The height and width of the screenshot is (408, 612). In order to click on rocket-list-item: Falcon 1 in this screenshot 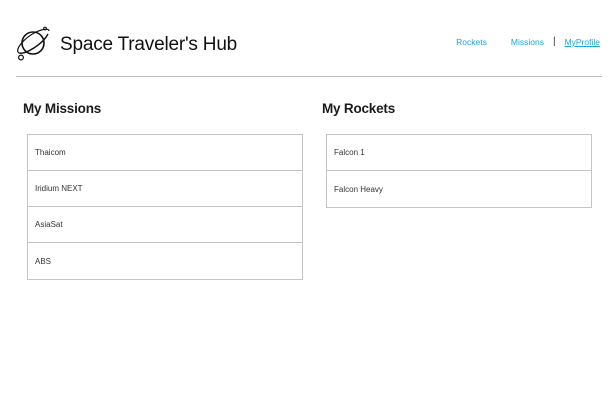, I will do `click(459, 153)`.